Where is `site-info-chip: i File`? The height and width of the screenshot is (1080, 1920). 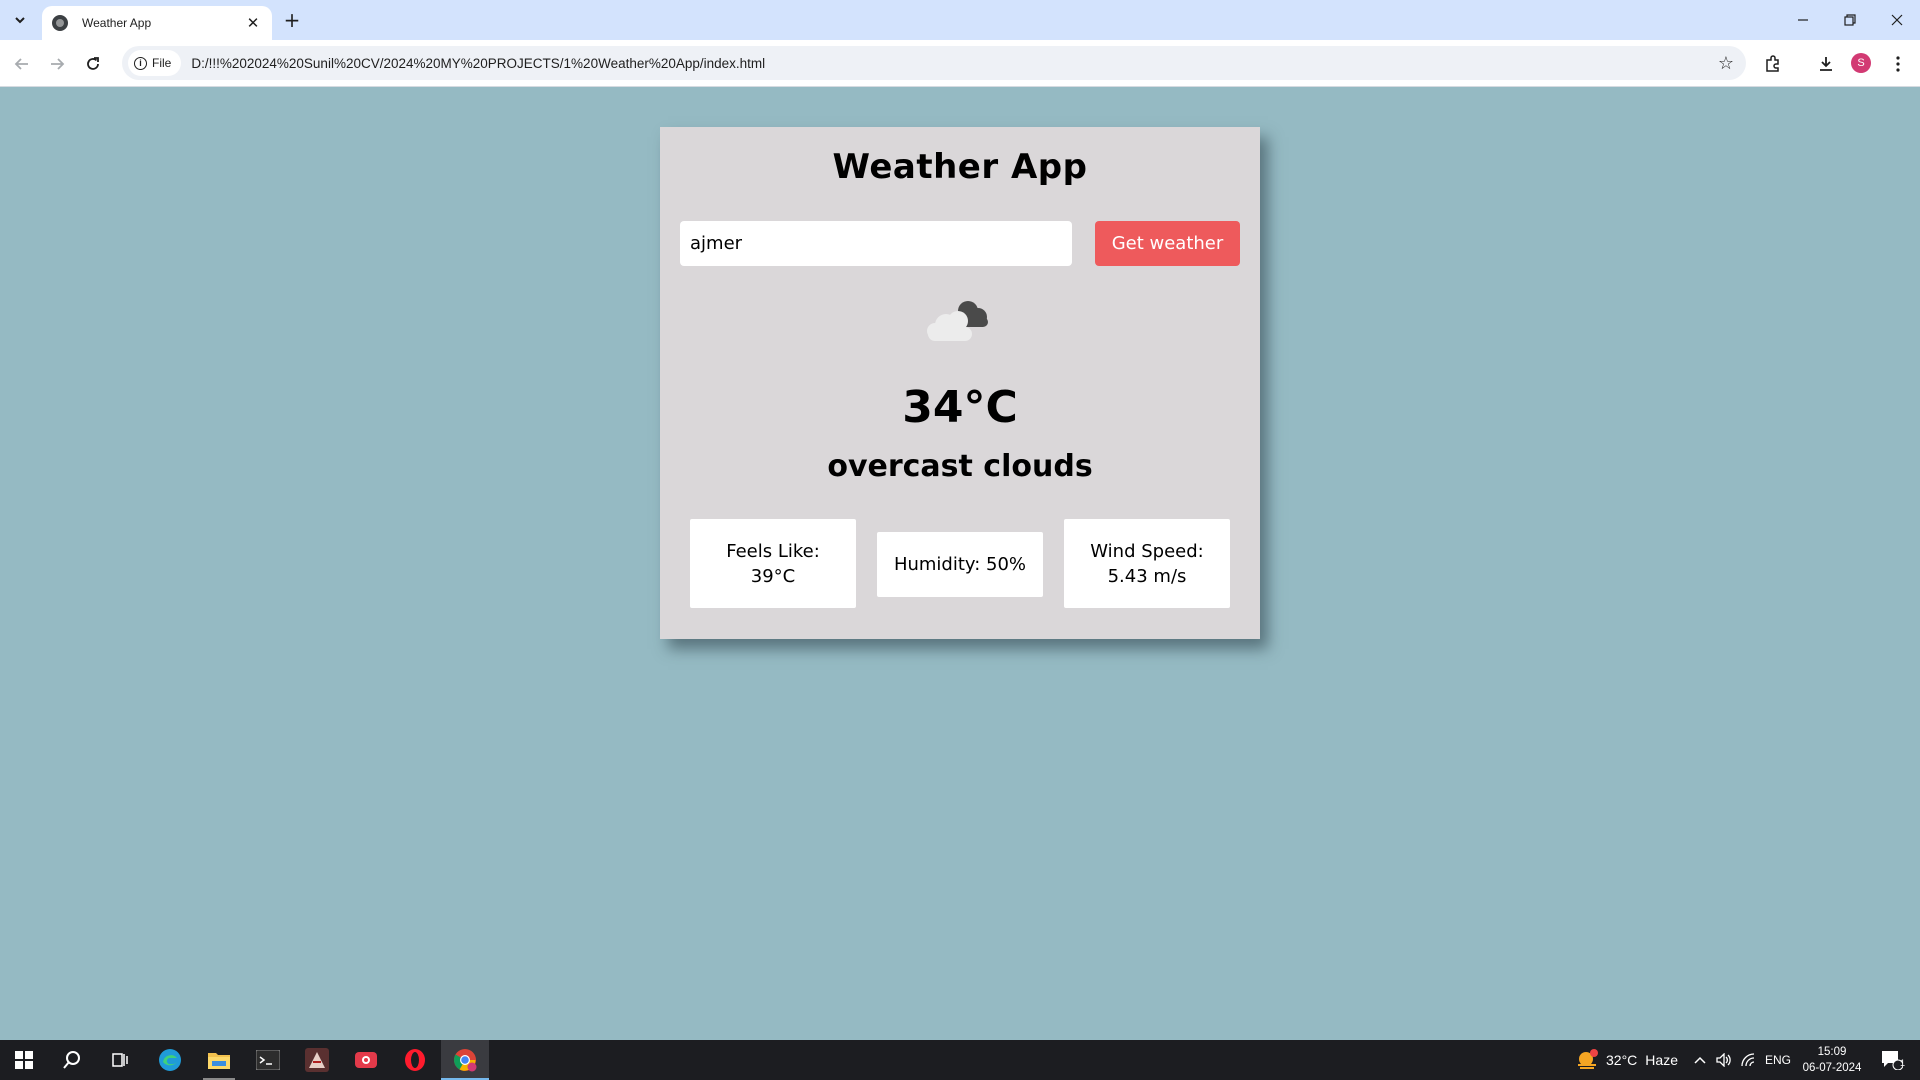
site-info-chip: i File is located at coordinates (155, 63).